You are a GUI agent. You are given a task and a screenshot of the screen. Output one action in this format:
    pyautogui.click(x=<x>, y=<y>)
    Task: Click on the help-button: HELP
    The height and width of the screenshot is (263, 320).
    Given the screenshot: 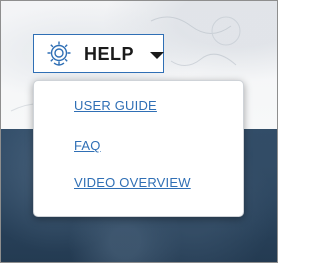 What is the action you would take?
    pyautogui.click(x=98, y=53)
    